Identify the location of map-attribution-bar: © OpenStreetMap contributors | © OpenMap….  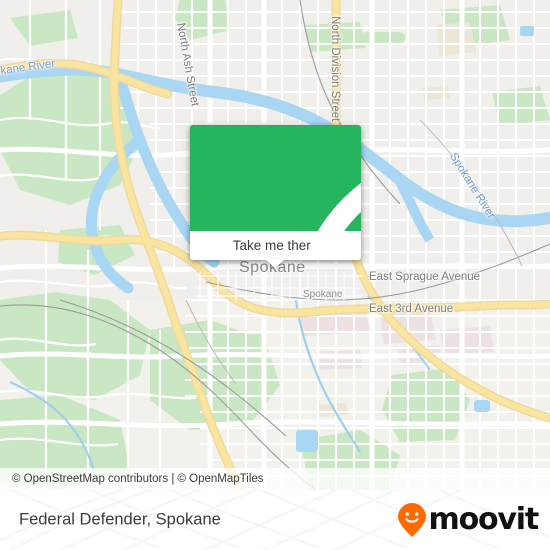
(275, 479).